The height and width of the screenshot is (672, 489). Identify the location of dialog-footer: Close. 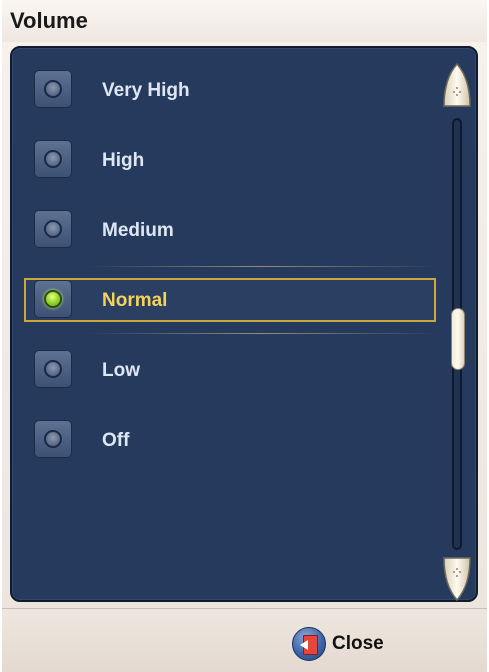
(244, 640).